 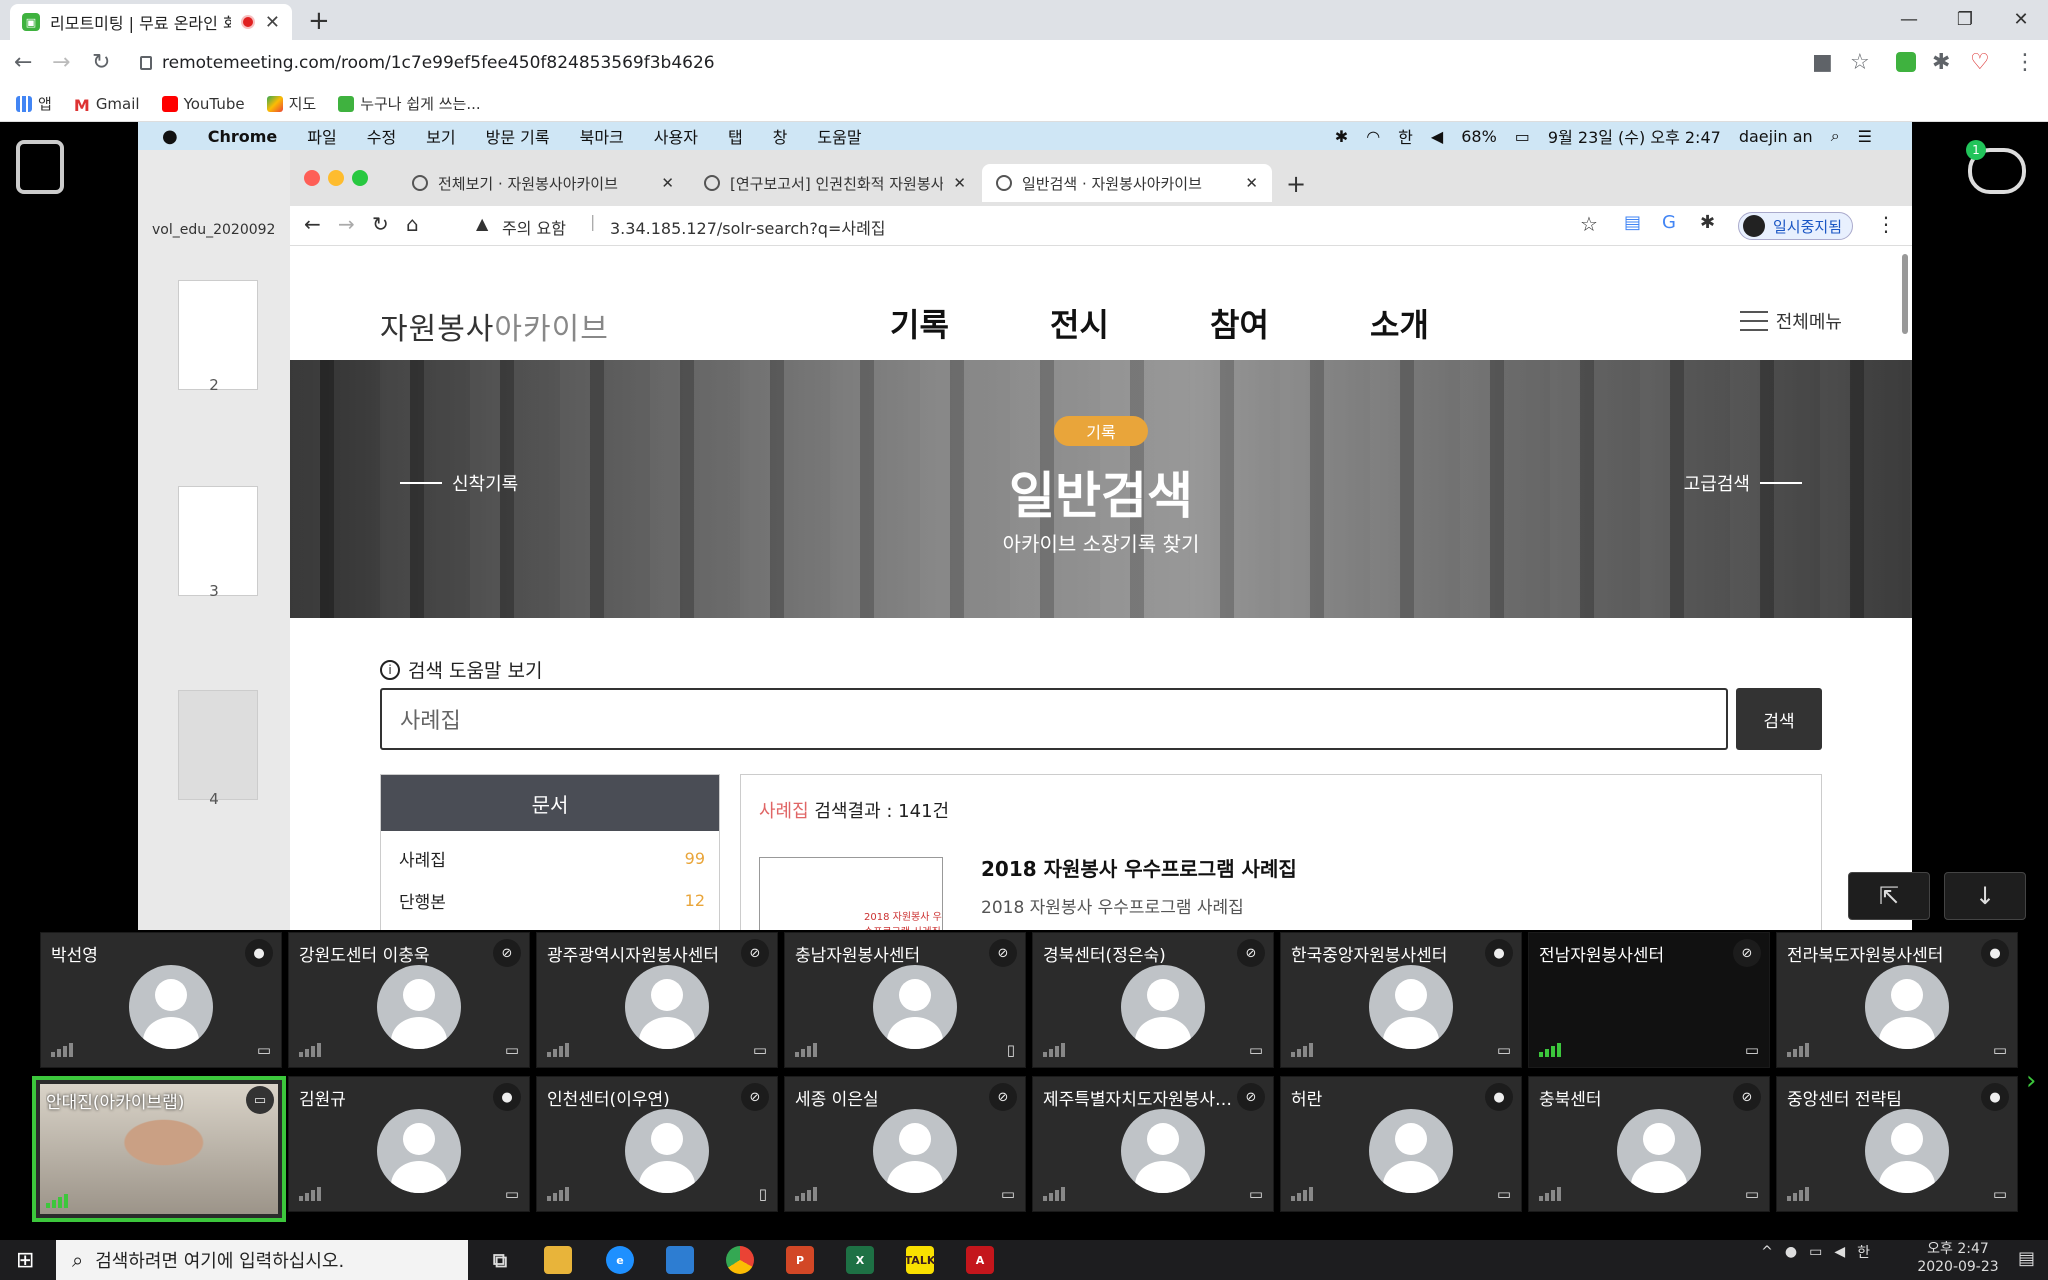 I want to click on participant-tile: 김원규 ● ▭, so click(x=409, y=1144).